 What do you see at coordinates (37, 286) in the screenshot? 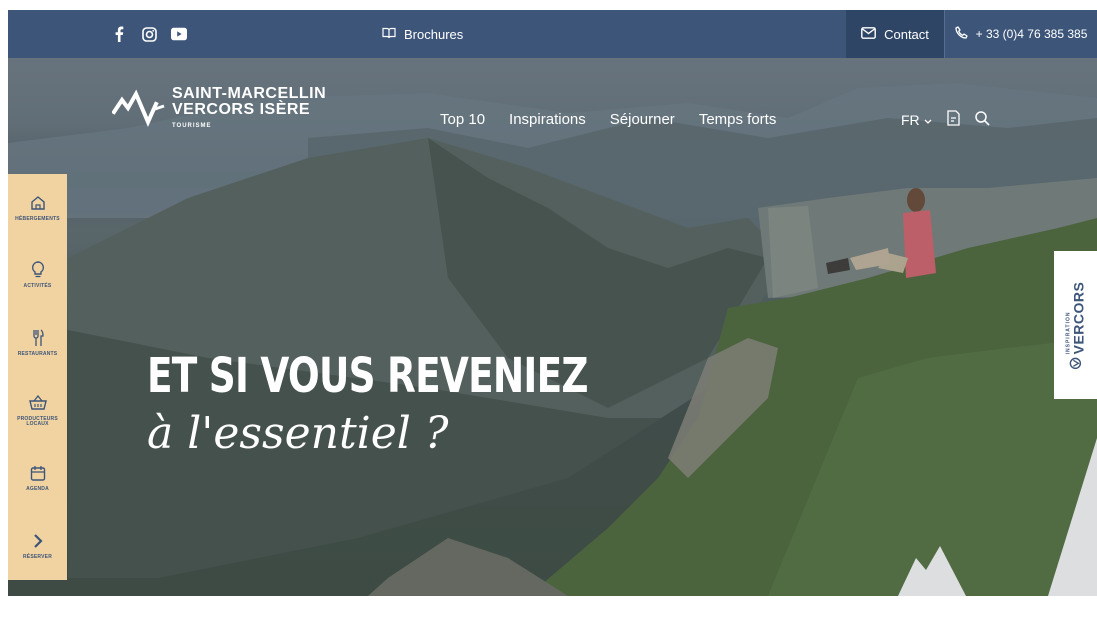
I see `sidebar-label: Activités` at bounding box center [37, 286].